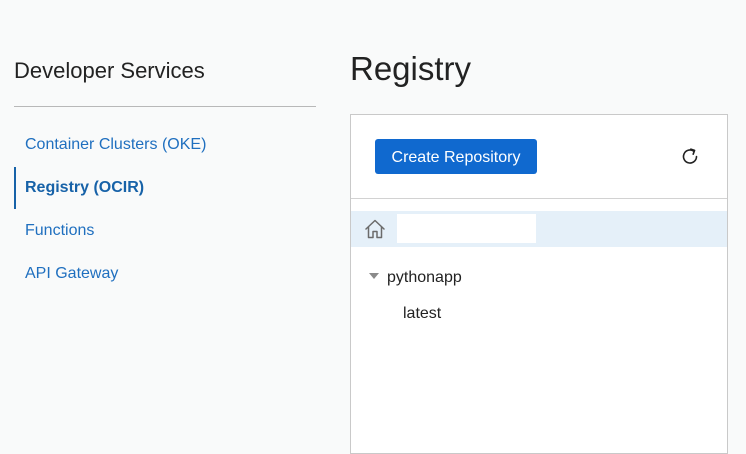 This screenshot has height=454, width=746. What do you see at coordinates (164, 145) in the screenshot?
I see `sidebar-item-container-clusters: Container Clusters (OKE)` at bounding box center [164, 145].